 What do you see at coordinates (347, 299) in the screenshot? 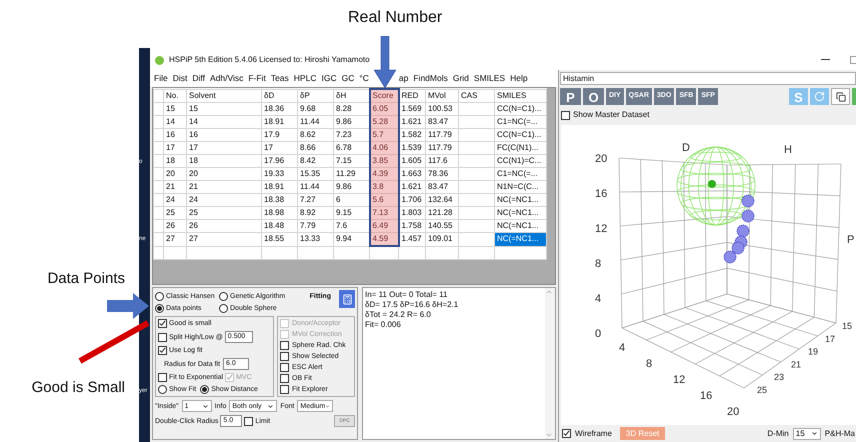
I see `calculator-button` at bounding box center [347, 299].